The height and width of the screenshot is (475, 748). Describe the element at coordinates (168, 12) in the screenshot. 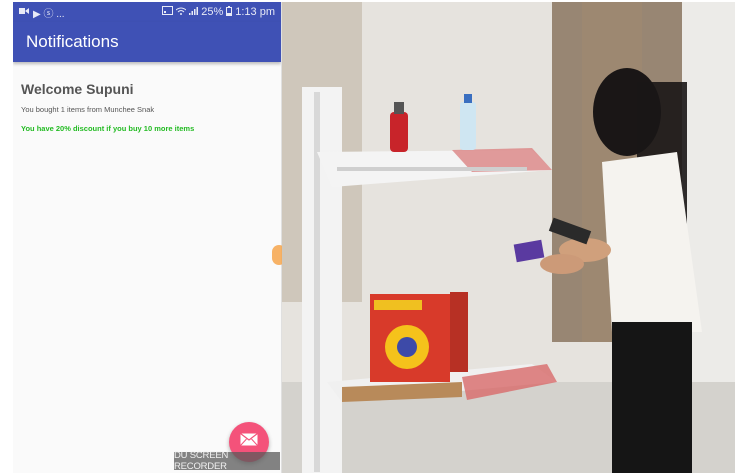

I see `cast-icon` at that location.